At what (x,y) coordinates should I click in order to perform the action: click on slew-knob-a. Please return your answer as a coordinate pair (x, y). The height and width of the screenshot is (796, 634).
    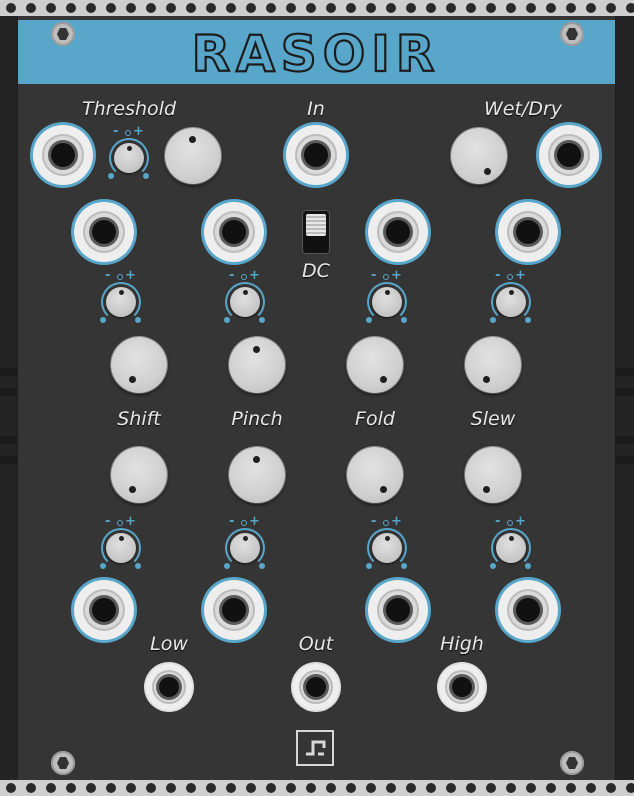
    Looking at the image, I should click on (493, 365).